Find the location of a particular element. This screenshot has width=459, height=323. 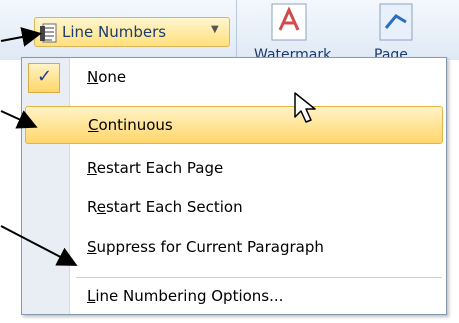

ribbon-group-separator is located at coordinates (236, 30).